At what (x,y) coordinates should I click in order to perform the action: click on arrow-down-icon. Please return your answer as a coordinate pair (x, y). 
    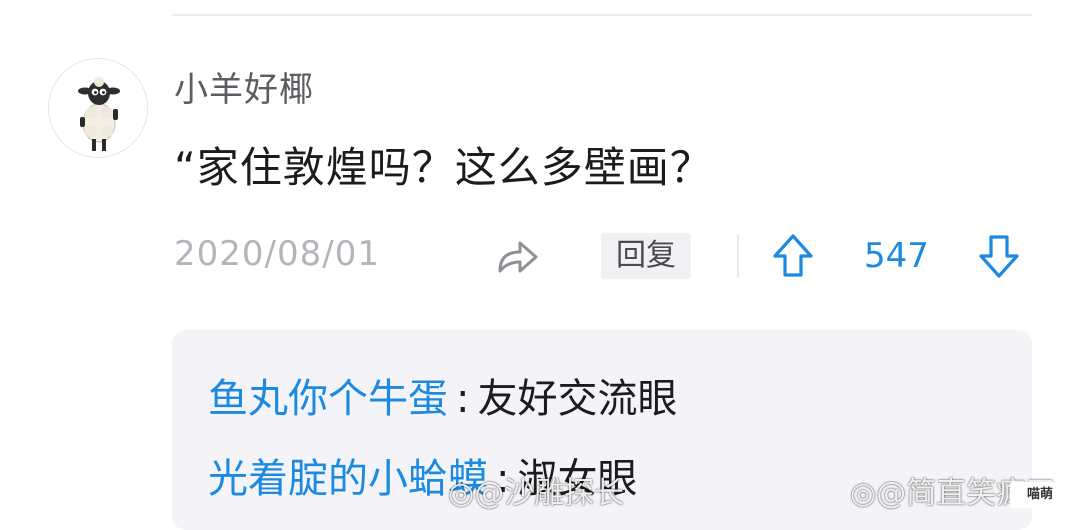
    Looking at the image, I should click on (999, 256).